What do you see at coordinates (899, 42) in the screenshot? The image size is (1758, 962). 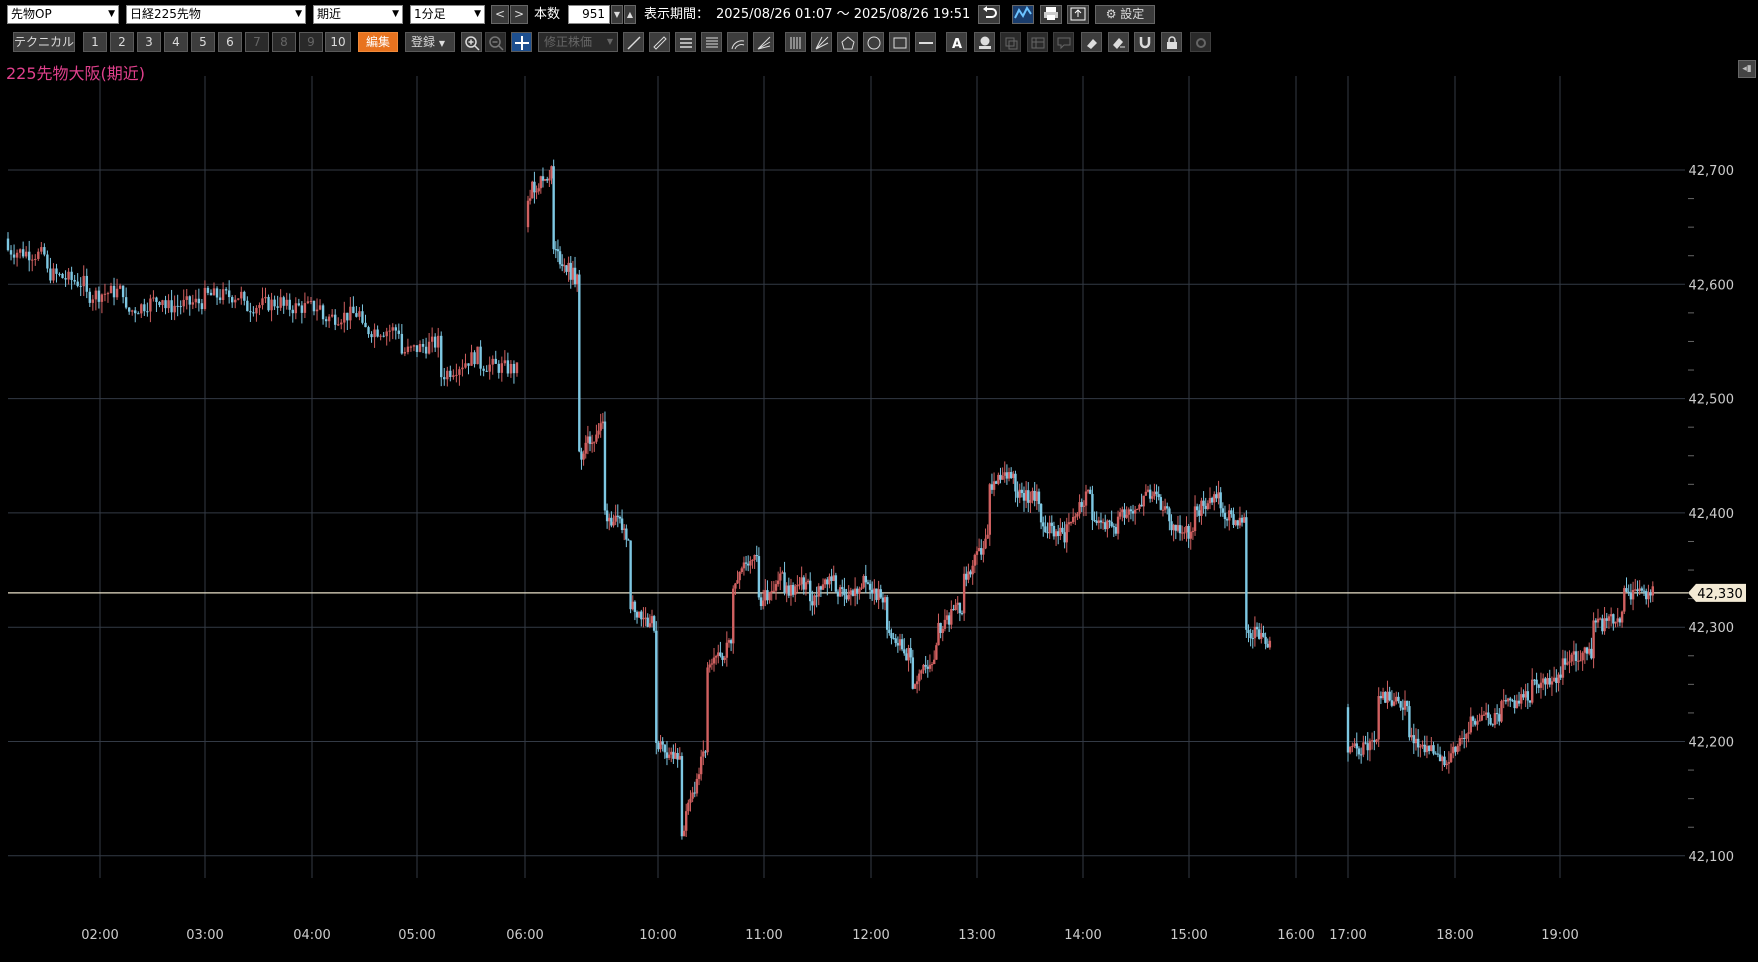 I see `rectangle-icon` at bounding box center [899, 42].